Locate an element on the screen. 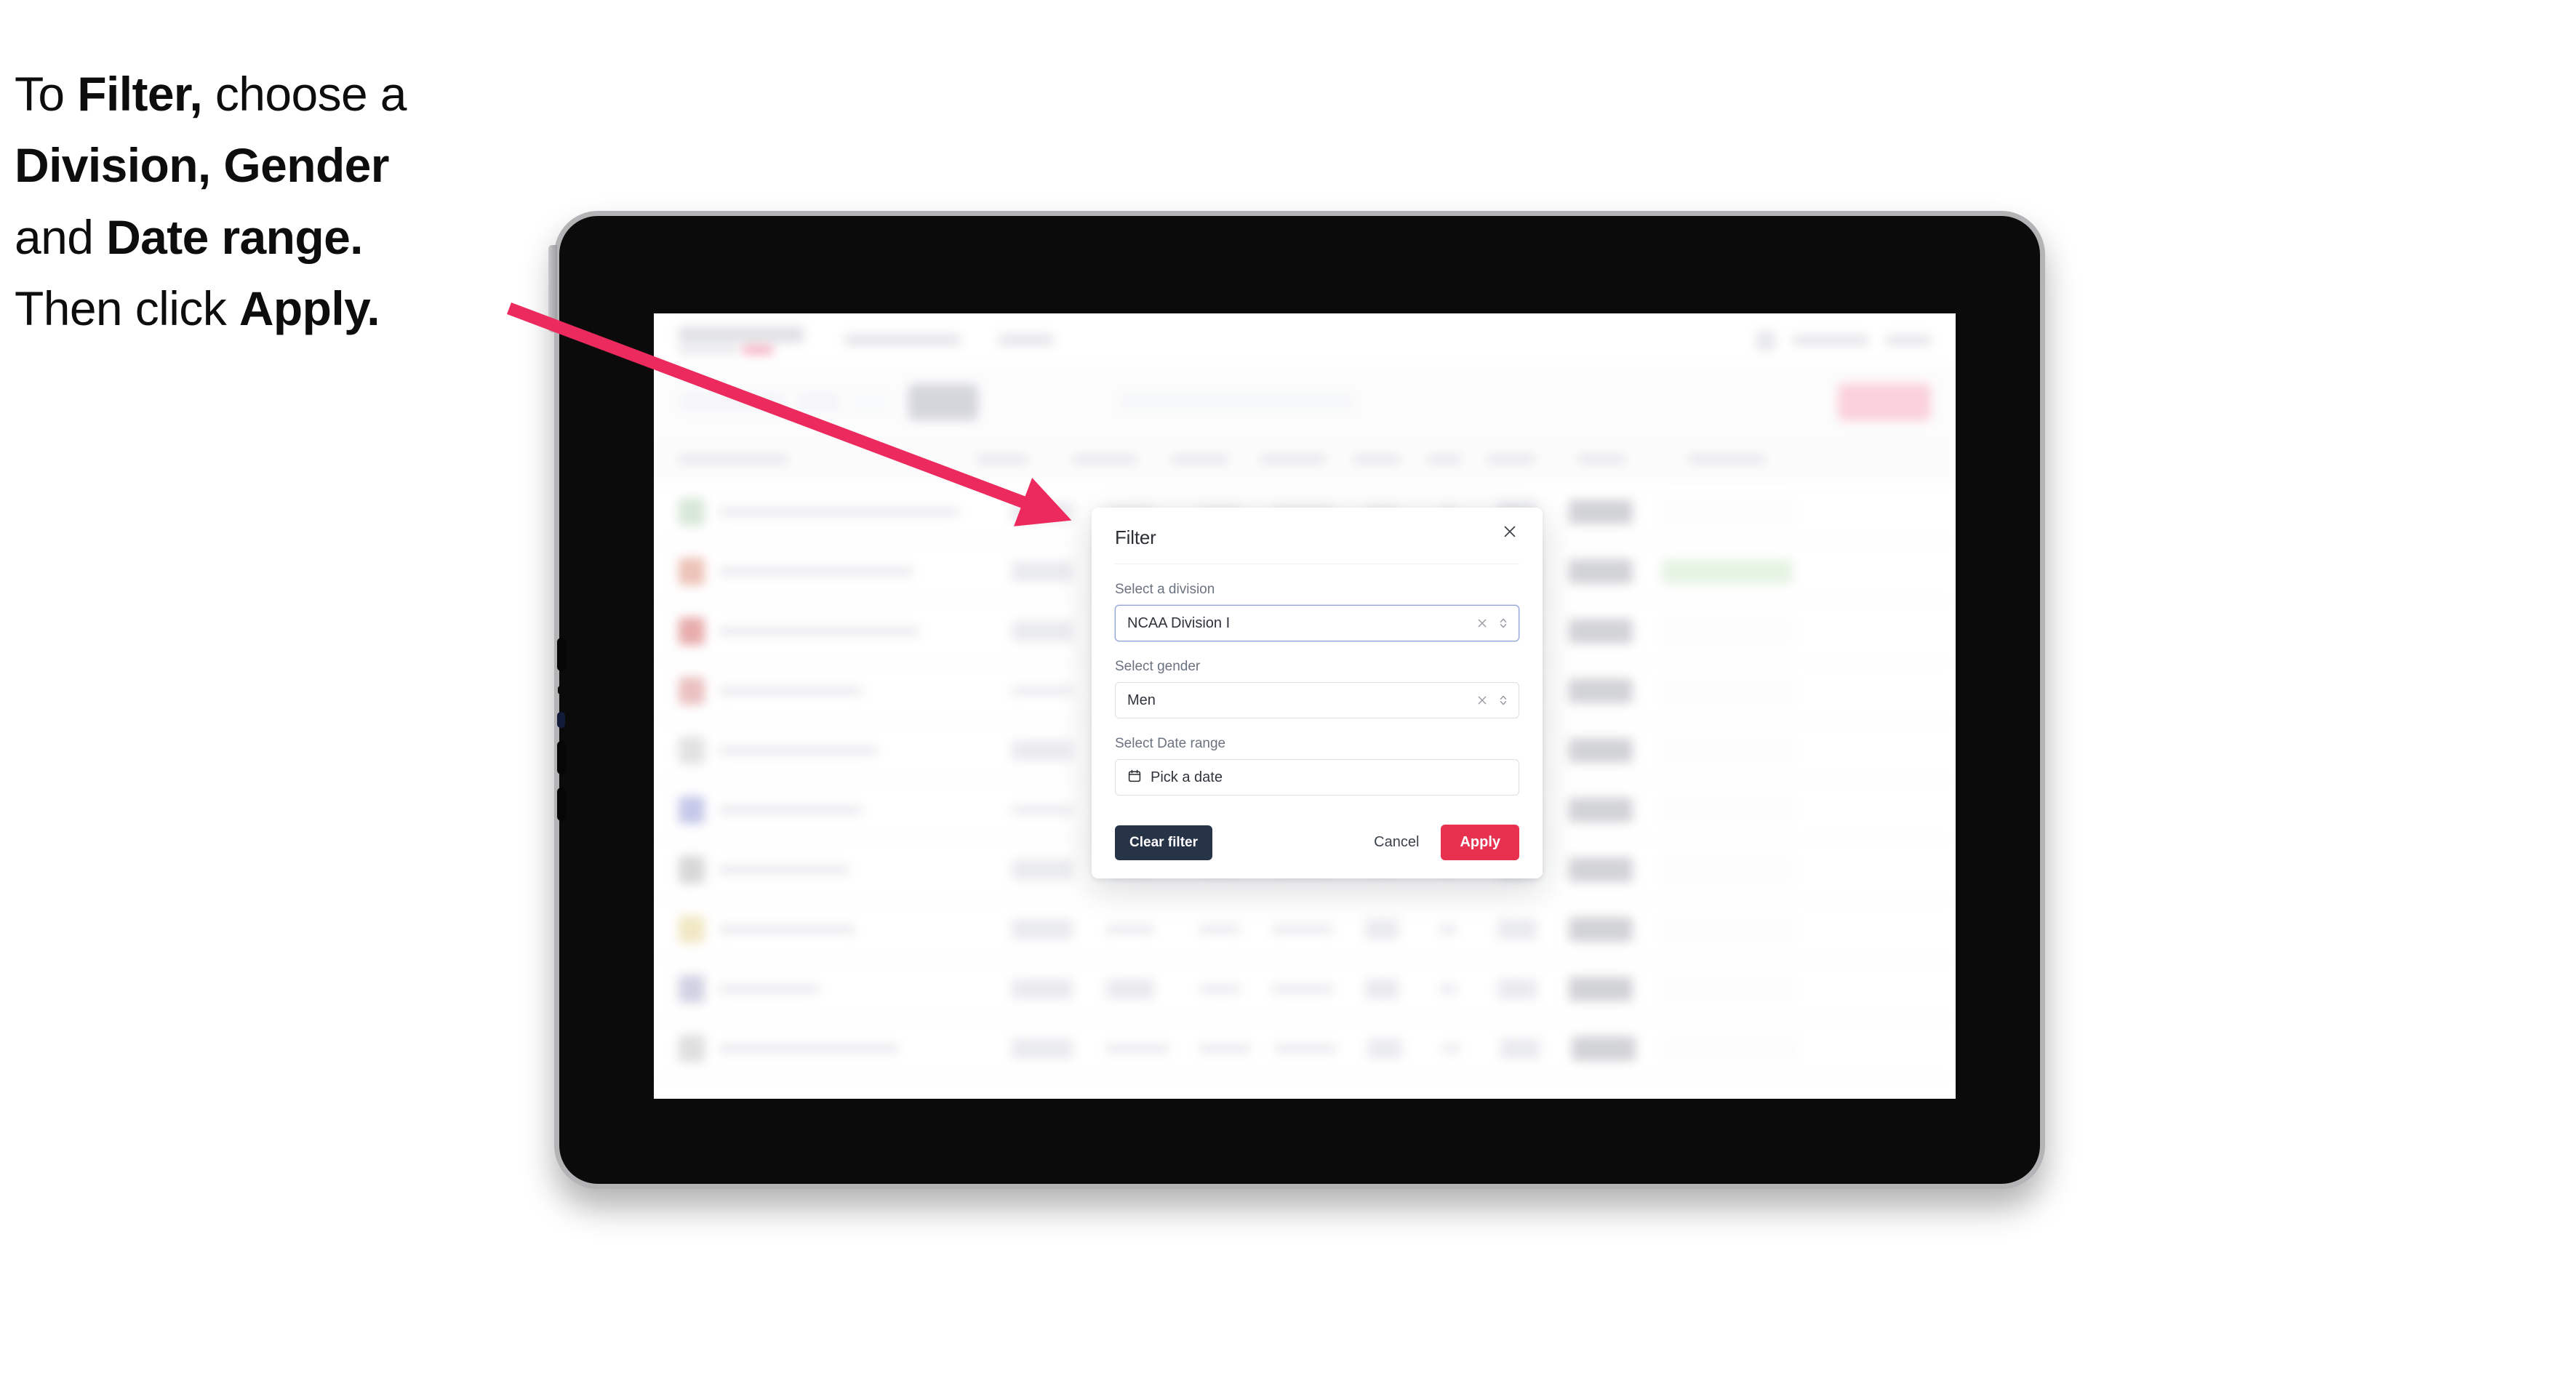 The width and height of the screenshot is (2576, 1386). date-range-placeholder: Pick a date is located at coordinates (1187, 777).